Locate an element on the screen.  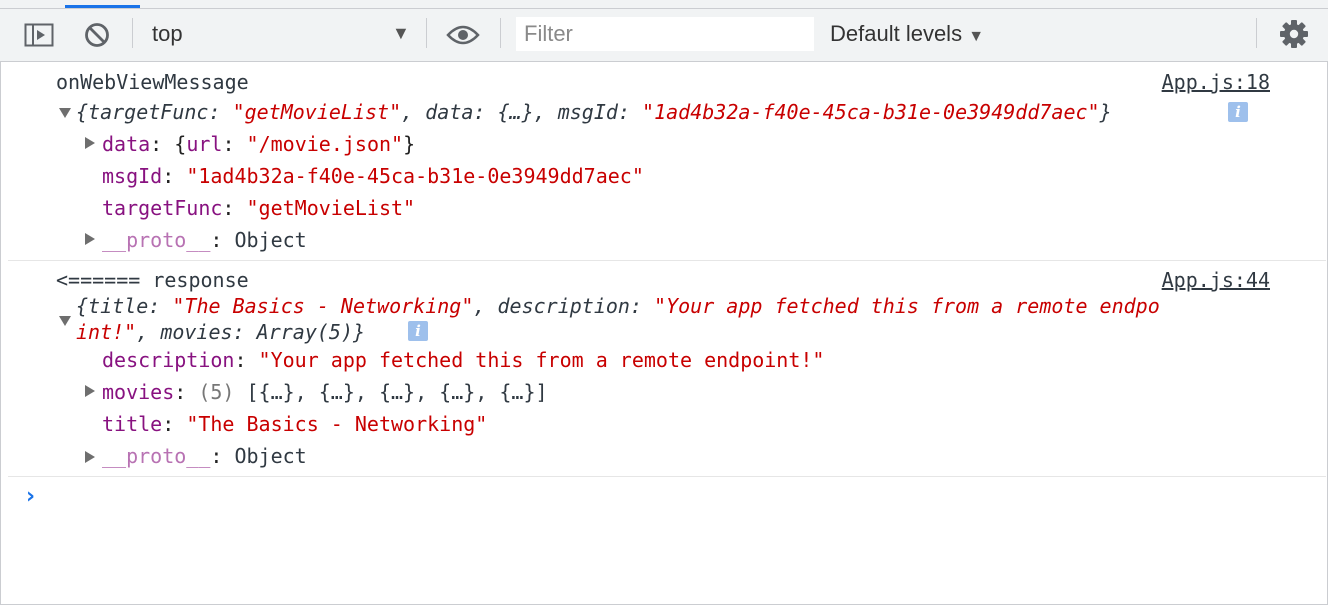
console-toolbar: top ▼ Default levels ▼ is located at coordinates (664, 35).